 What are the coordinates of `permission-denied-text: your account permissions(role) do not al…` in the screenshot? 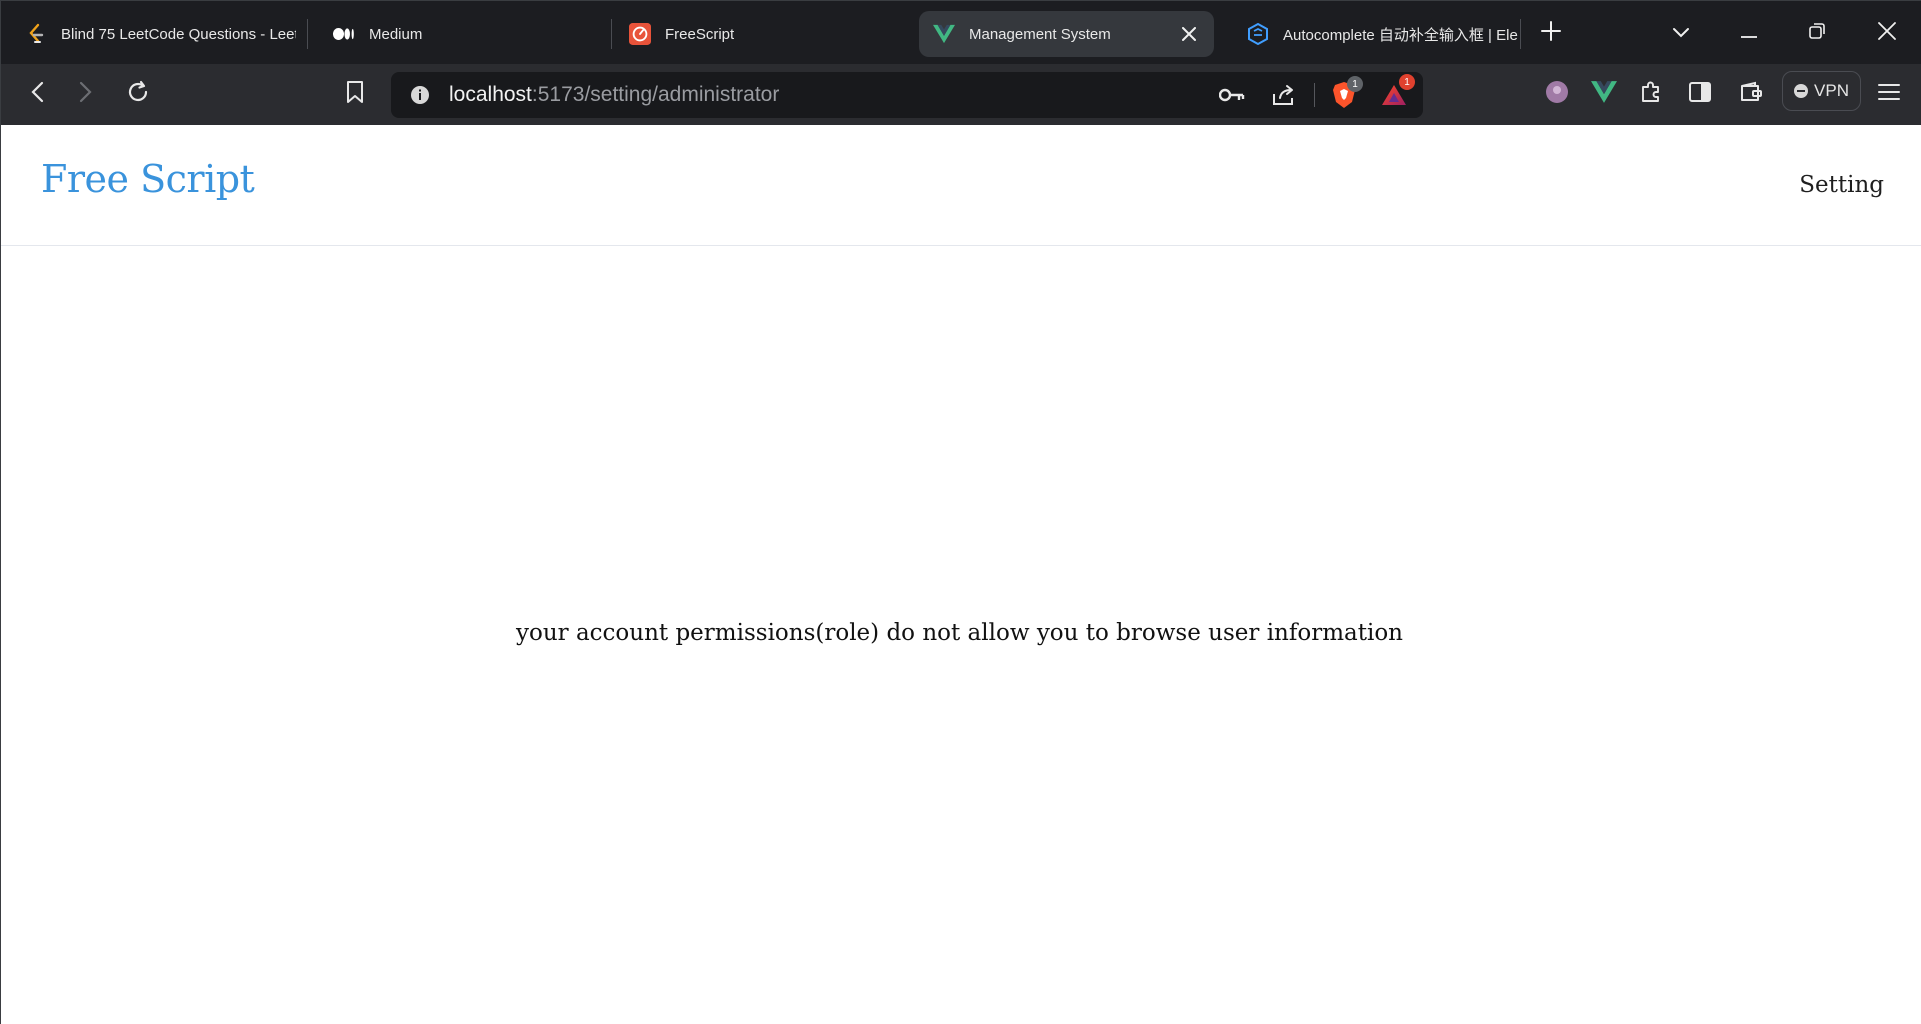 It's located at (959, 633).